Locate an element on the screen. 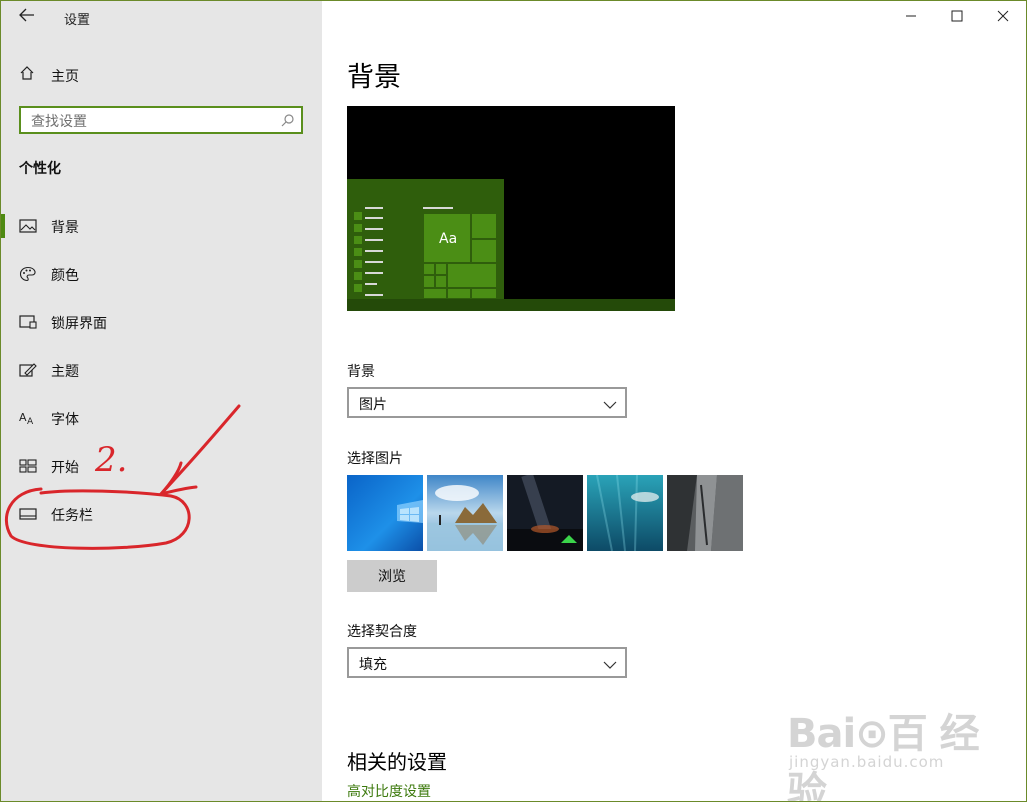  window-title: 设置 is located at coordinates (77, 20).